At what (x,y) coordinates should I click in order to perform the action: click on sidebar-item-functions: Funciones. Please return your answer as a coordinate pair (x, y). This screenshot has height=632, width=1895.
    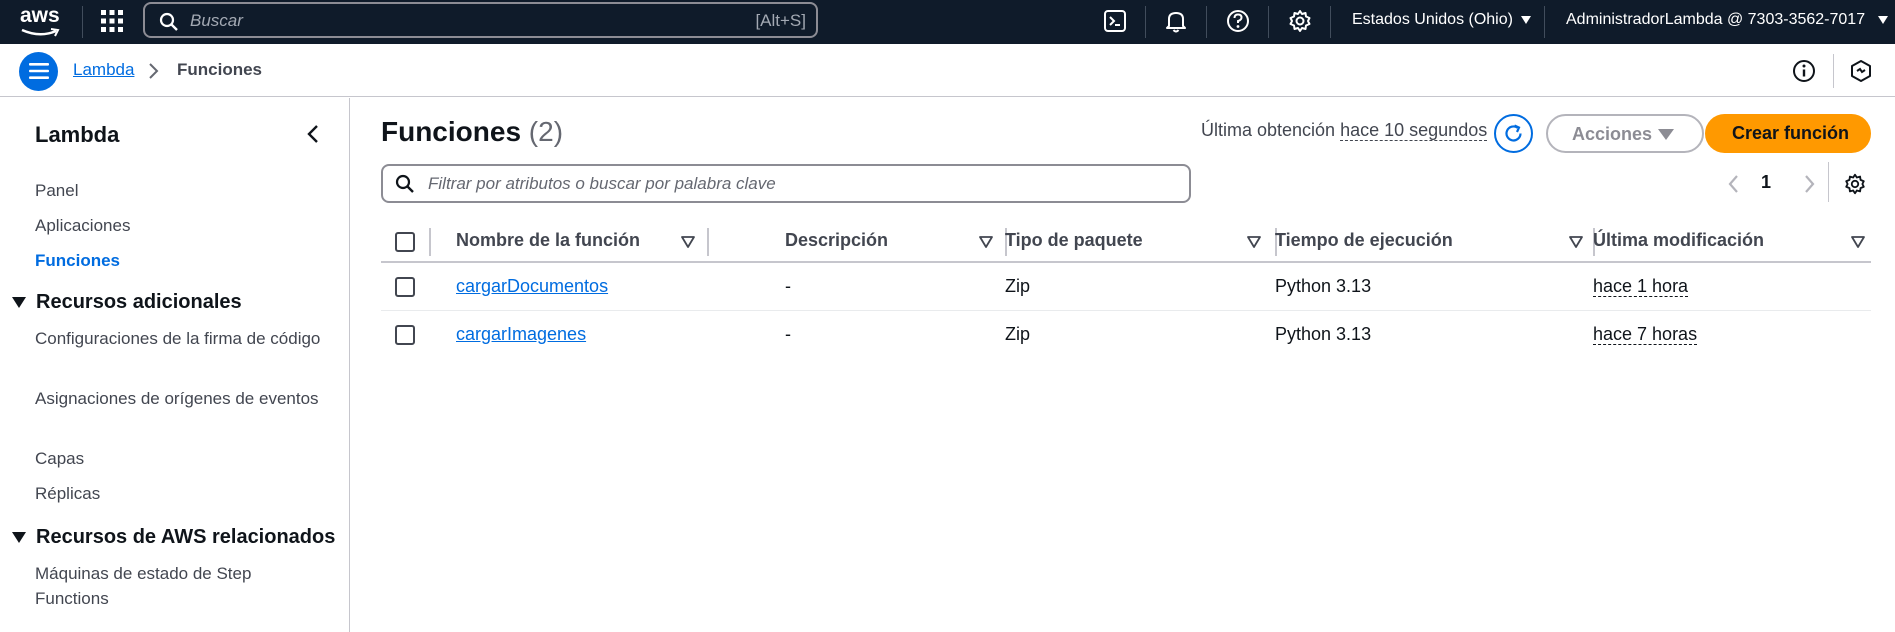
    Looking at the image, I should click on (180, 260).